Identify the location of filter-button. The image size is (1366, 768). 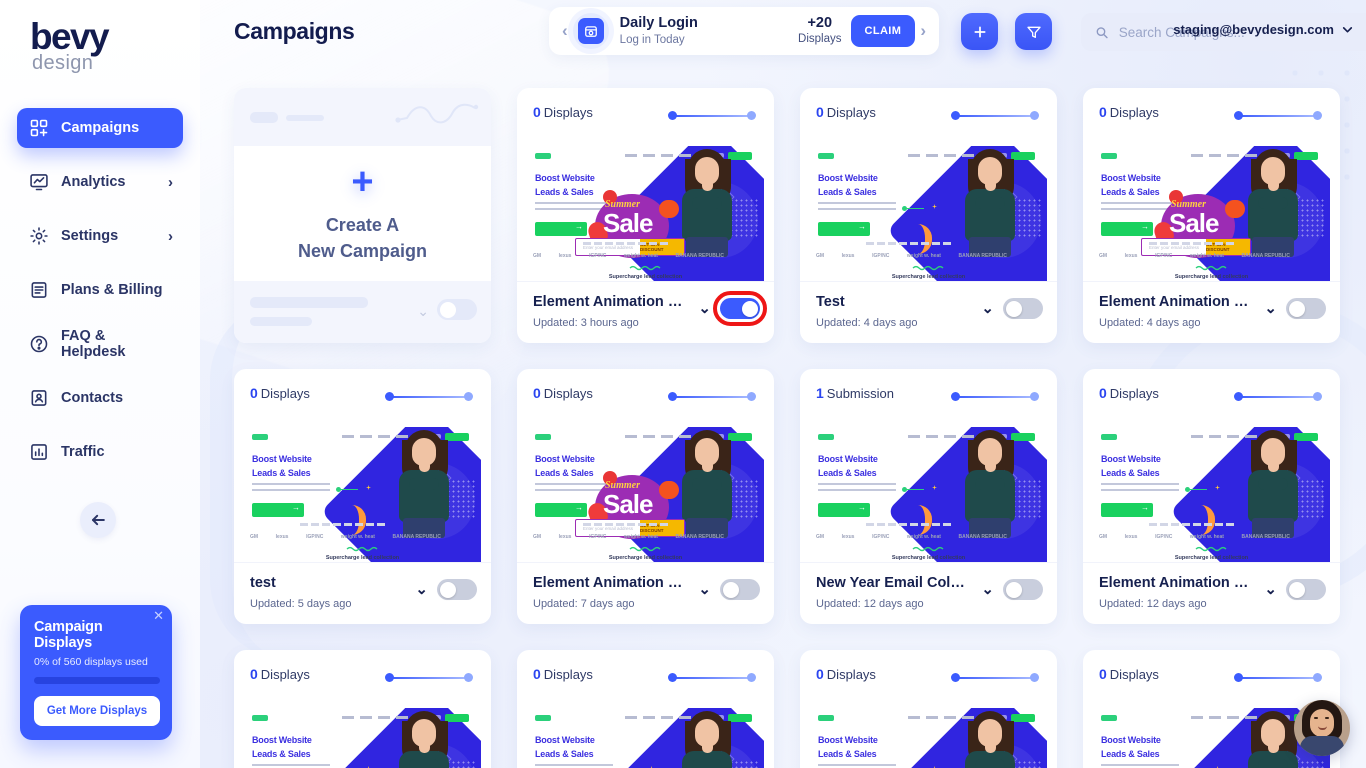
(1033, 31).